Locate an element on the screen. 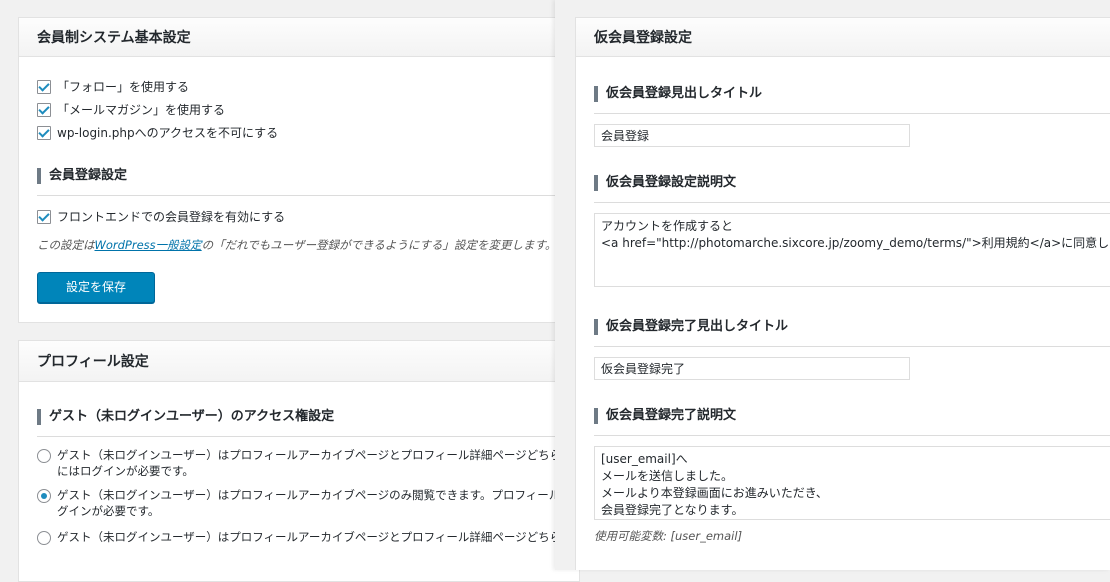 The width and height of the screenshot is (1110, 582). wp-general-settings-link: WordPress一般設定 is located at coordinates (148, 245).